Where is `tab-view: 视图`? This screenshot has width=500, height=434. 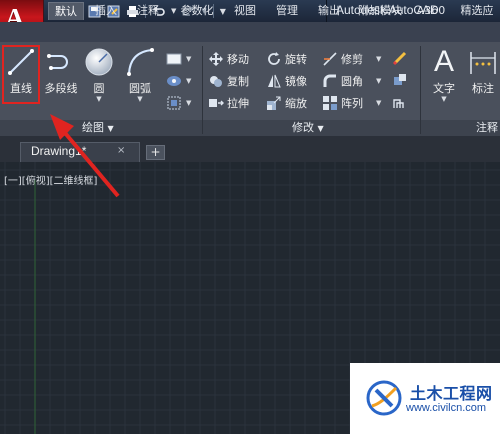
tab-view: 视图 is located at coordinates (245, 11).